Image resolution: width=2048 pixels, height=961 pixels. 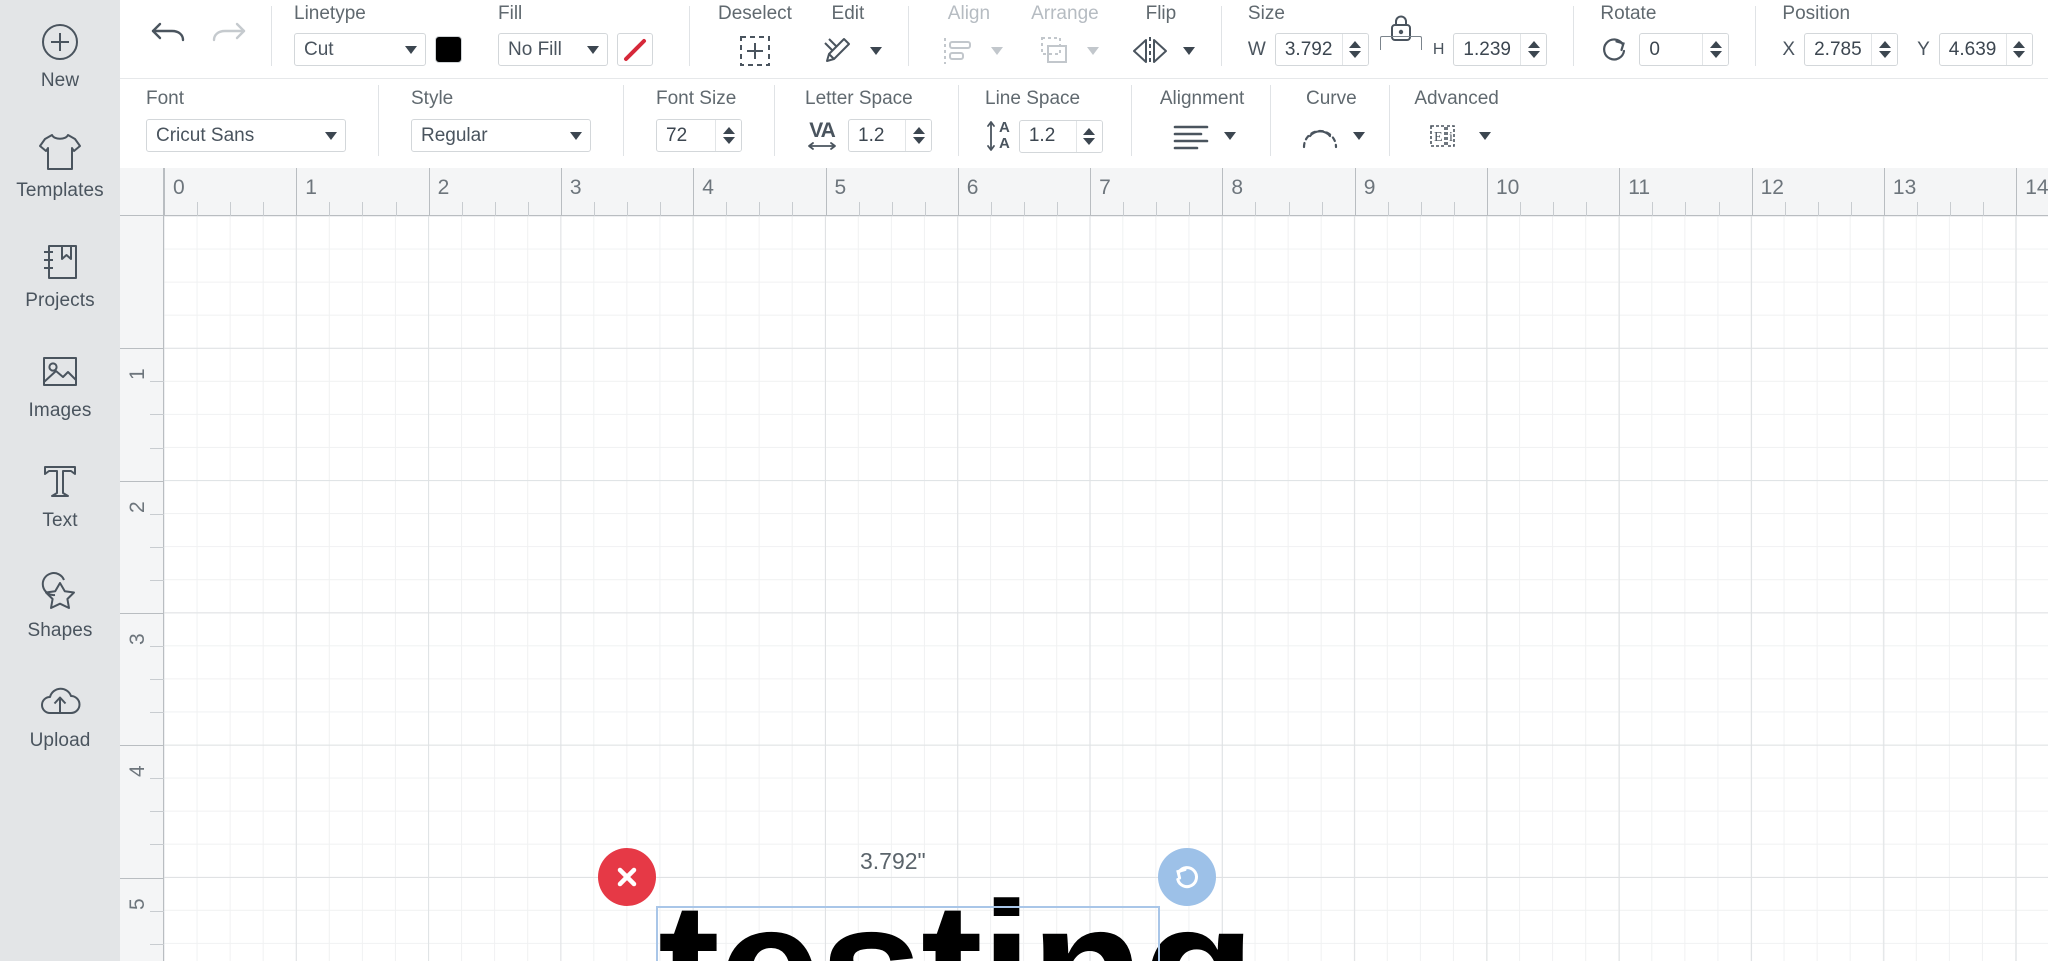 What do you see at coordinates (627, 877) in the screenshot?
I see `delete-handle` at bounding box center [627, 877].